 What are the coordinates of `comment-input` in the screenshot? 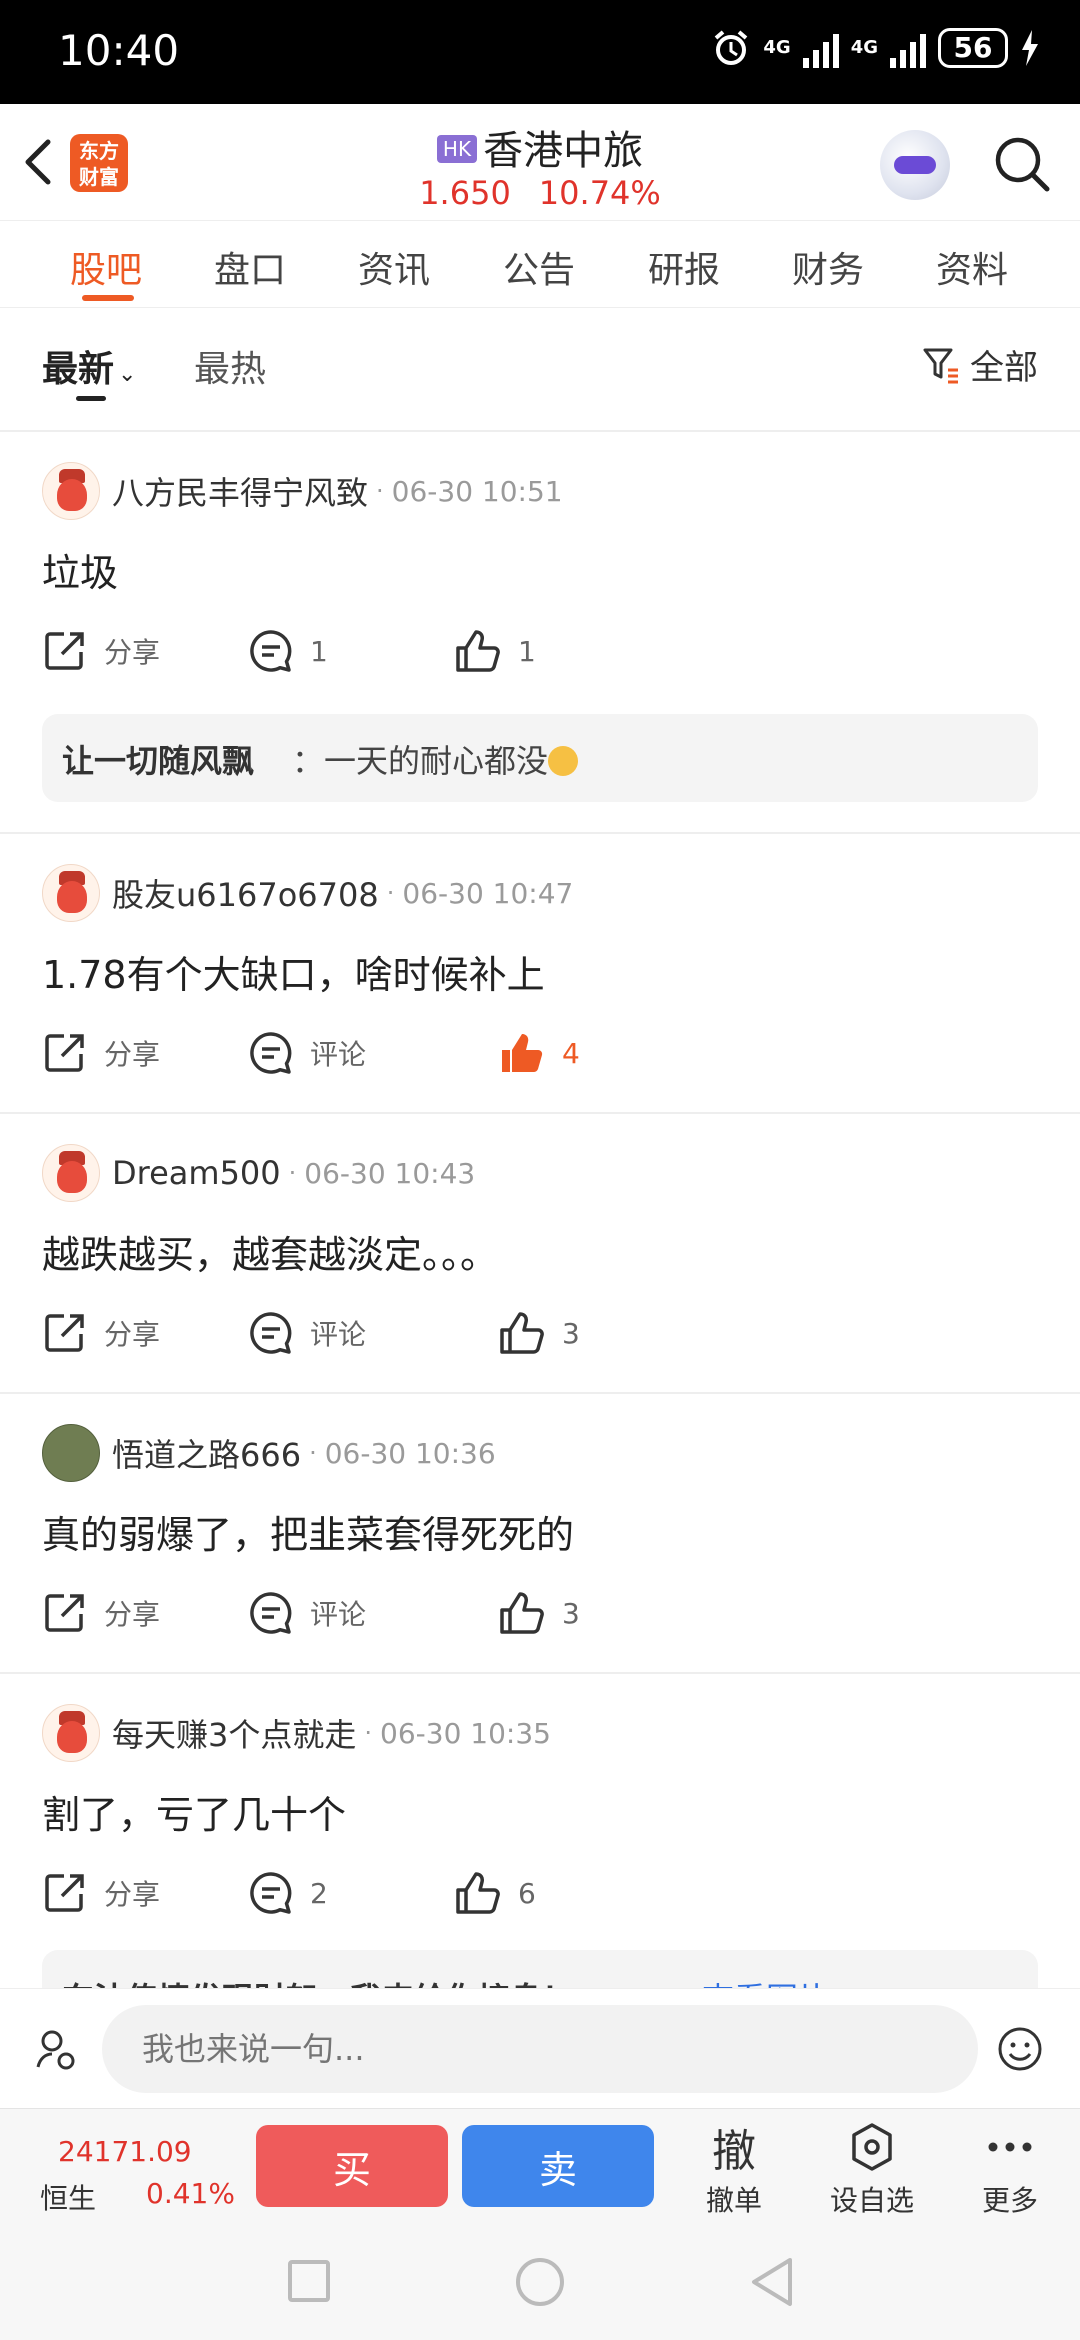 It's located at (540, 2049).